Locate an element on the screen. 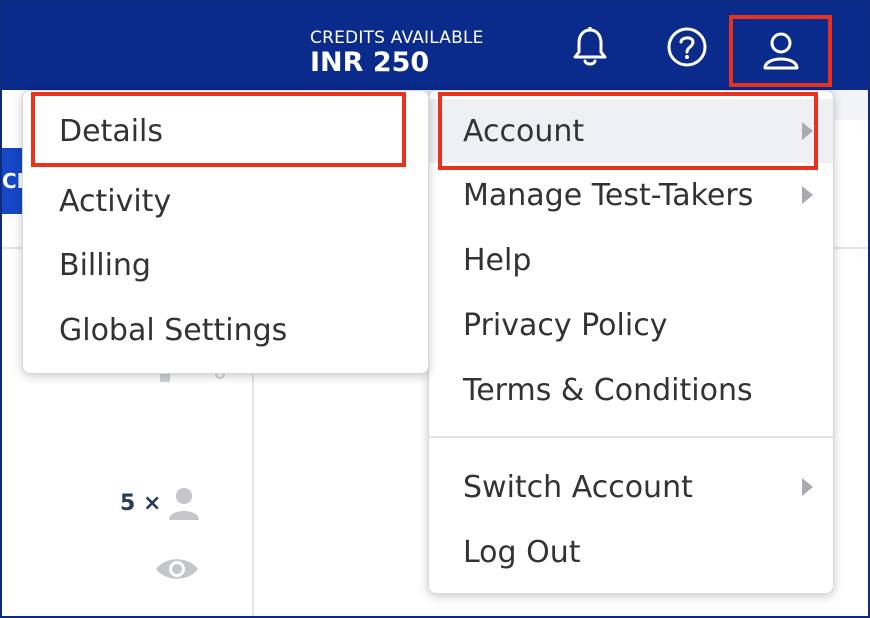 This screenshot has width=870, height=618. credits-display: CREDITS AVAILABLE INR 250 is located at coordinates (397, 53).